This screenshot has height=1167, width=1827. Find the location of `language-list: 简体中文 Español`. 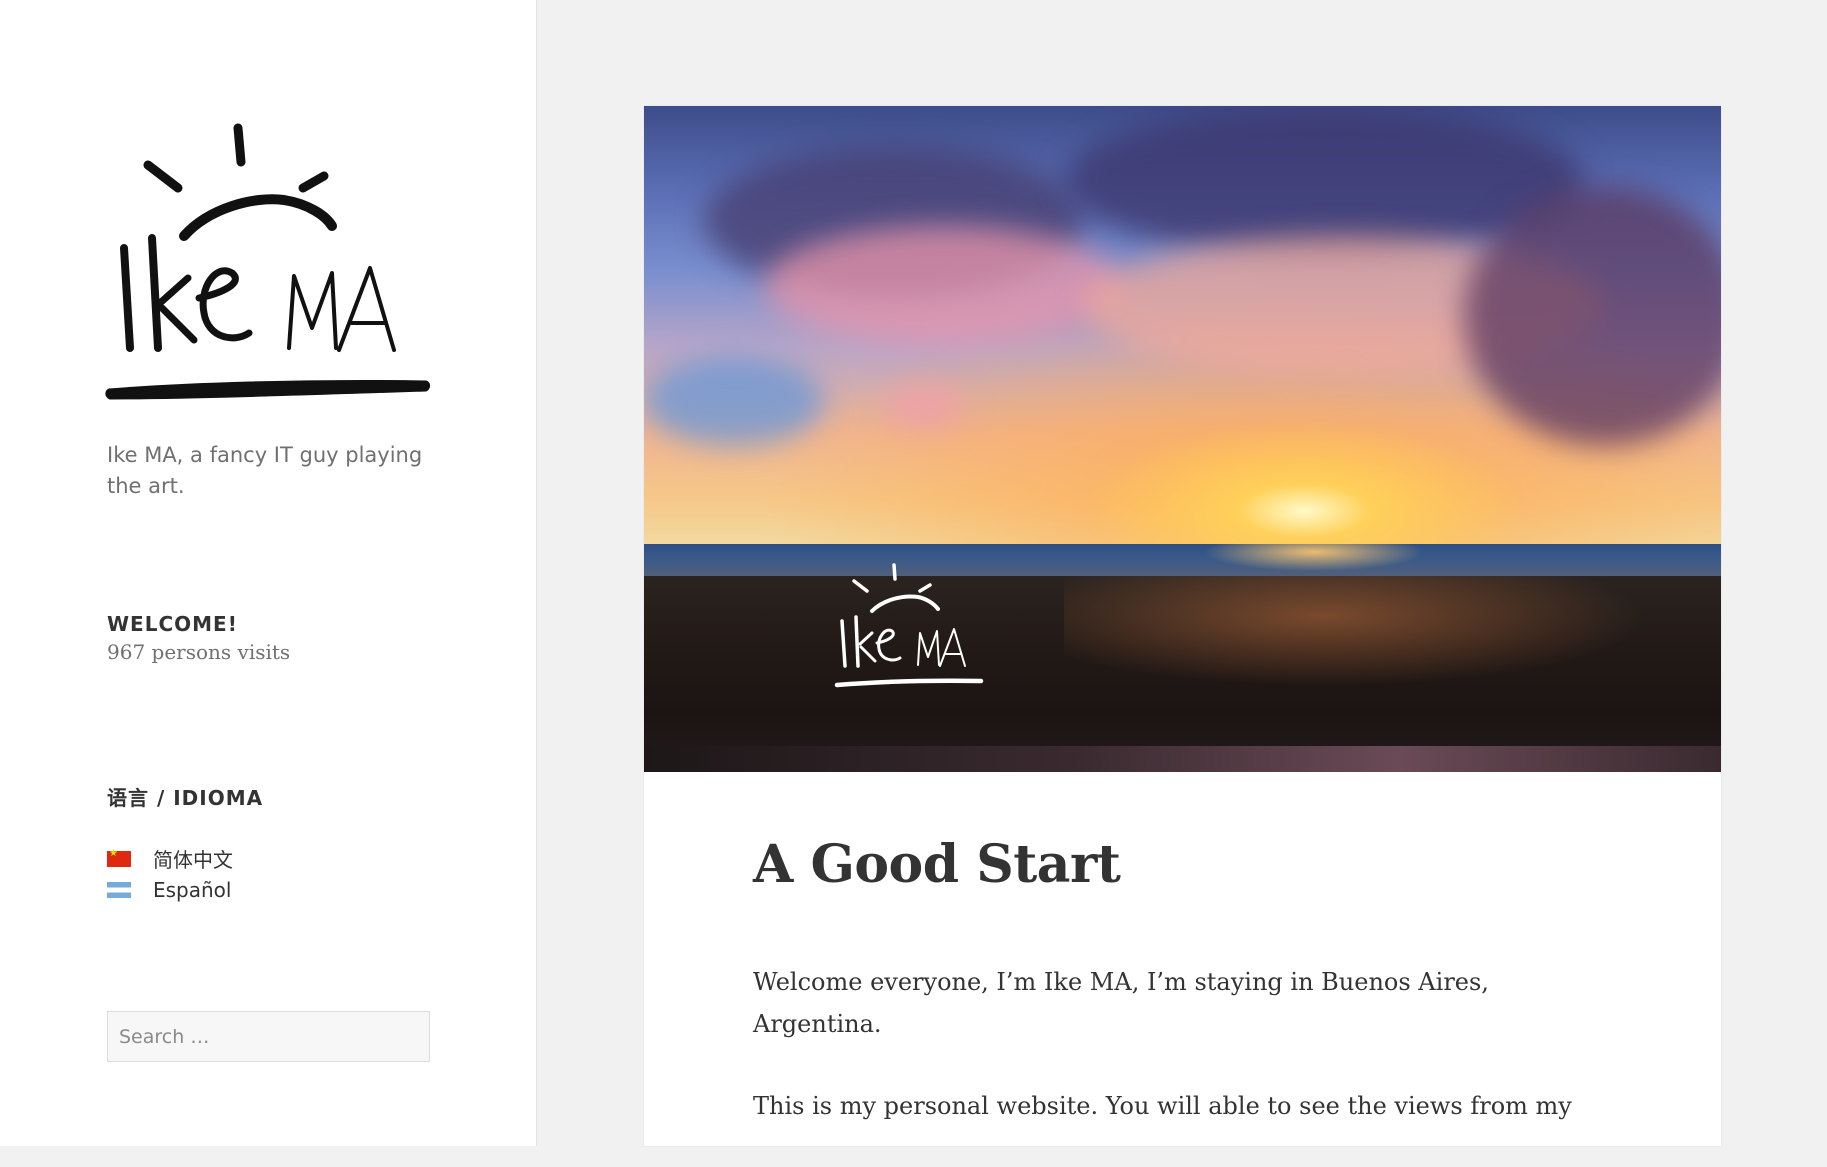

language-list: 简体中文 Español is located at coordinates (185, 874).